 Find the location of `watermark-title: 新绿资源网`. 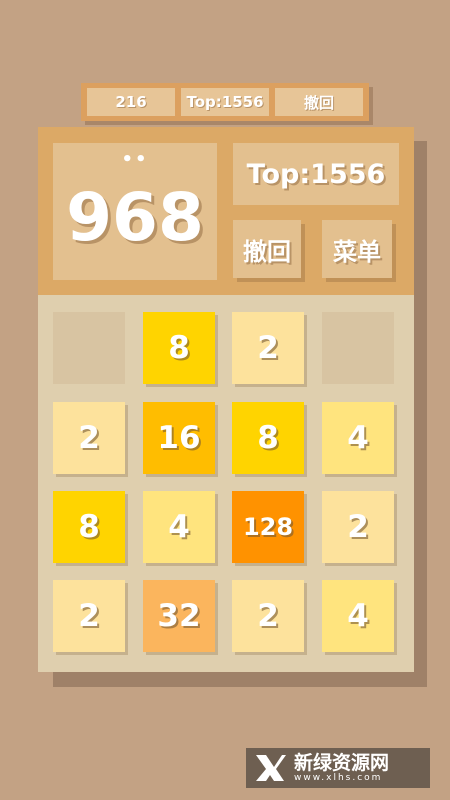

watermark-title: 新绿资源网 is located at coordinates (342, 763).